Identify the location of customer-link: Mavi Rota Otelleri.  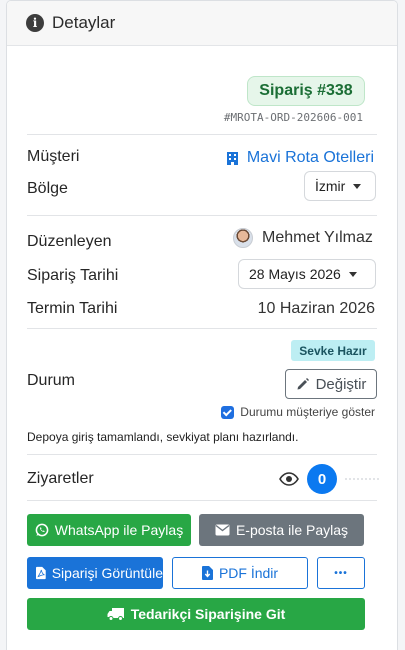
(300, 158).